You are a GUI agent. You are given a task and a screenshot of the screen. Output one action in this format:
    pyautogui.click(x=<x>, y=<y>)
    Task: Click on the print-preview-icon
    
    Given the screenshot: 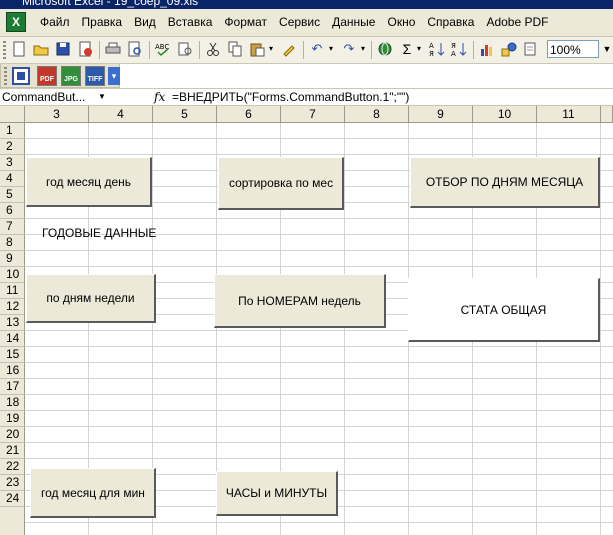 What is the action you would take?
    pyautogui.click(x=135, y=49)
    